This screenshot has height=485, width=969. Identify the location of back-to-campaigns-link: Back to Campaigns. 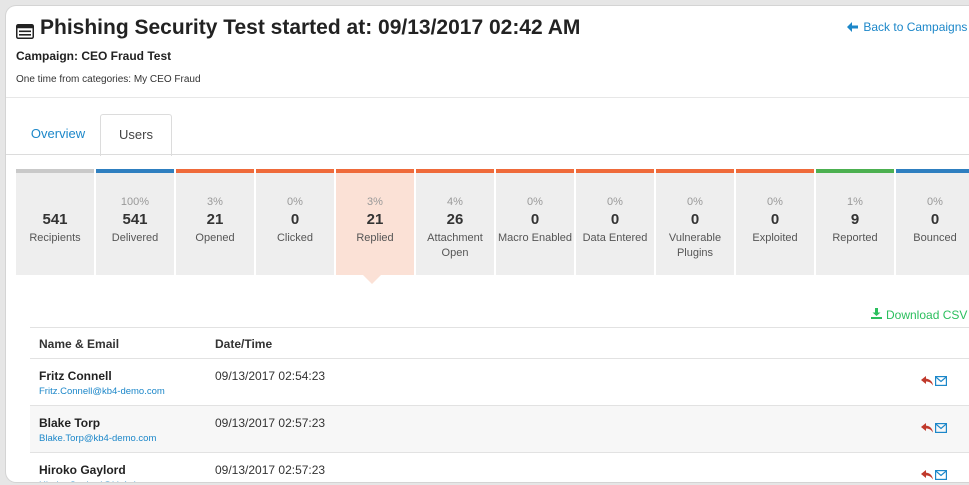
(907, 27).